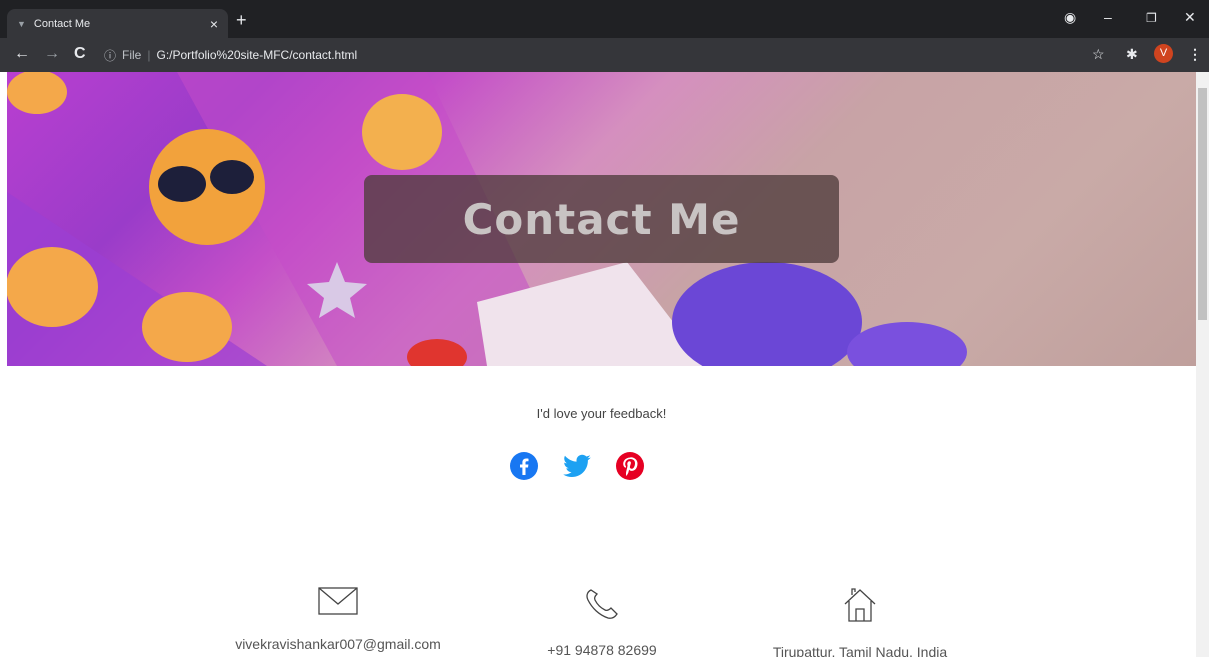  Describe the element at coordinates (214, 24) in the screenshot. I see `tab-close-icon: ×` at that location.